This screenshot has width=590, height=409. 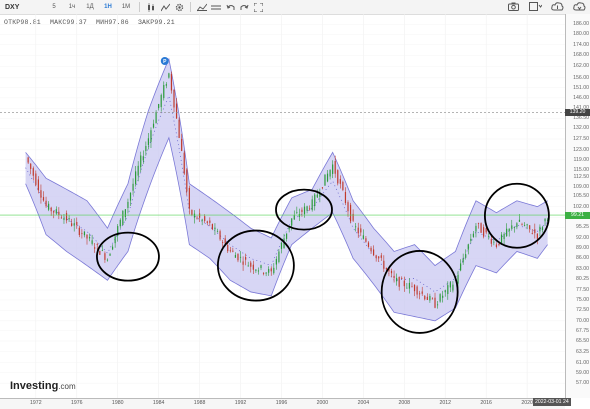 I want to click on price-tick-label: 83.00, so click(x=582, y=269).